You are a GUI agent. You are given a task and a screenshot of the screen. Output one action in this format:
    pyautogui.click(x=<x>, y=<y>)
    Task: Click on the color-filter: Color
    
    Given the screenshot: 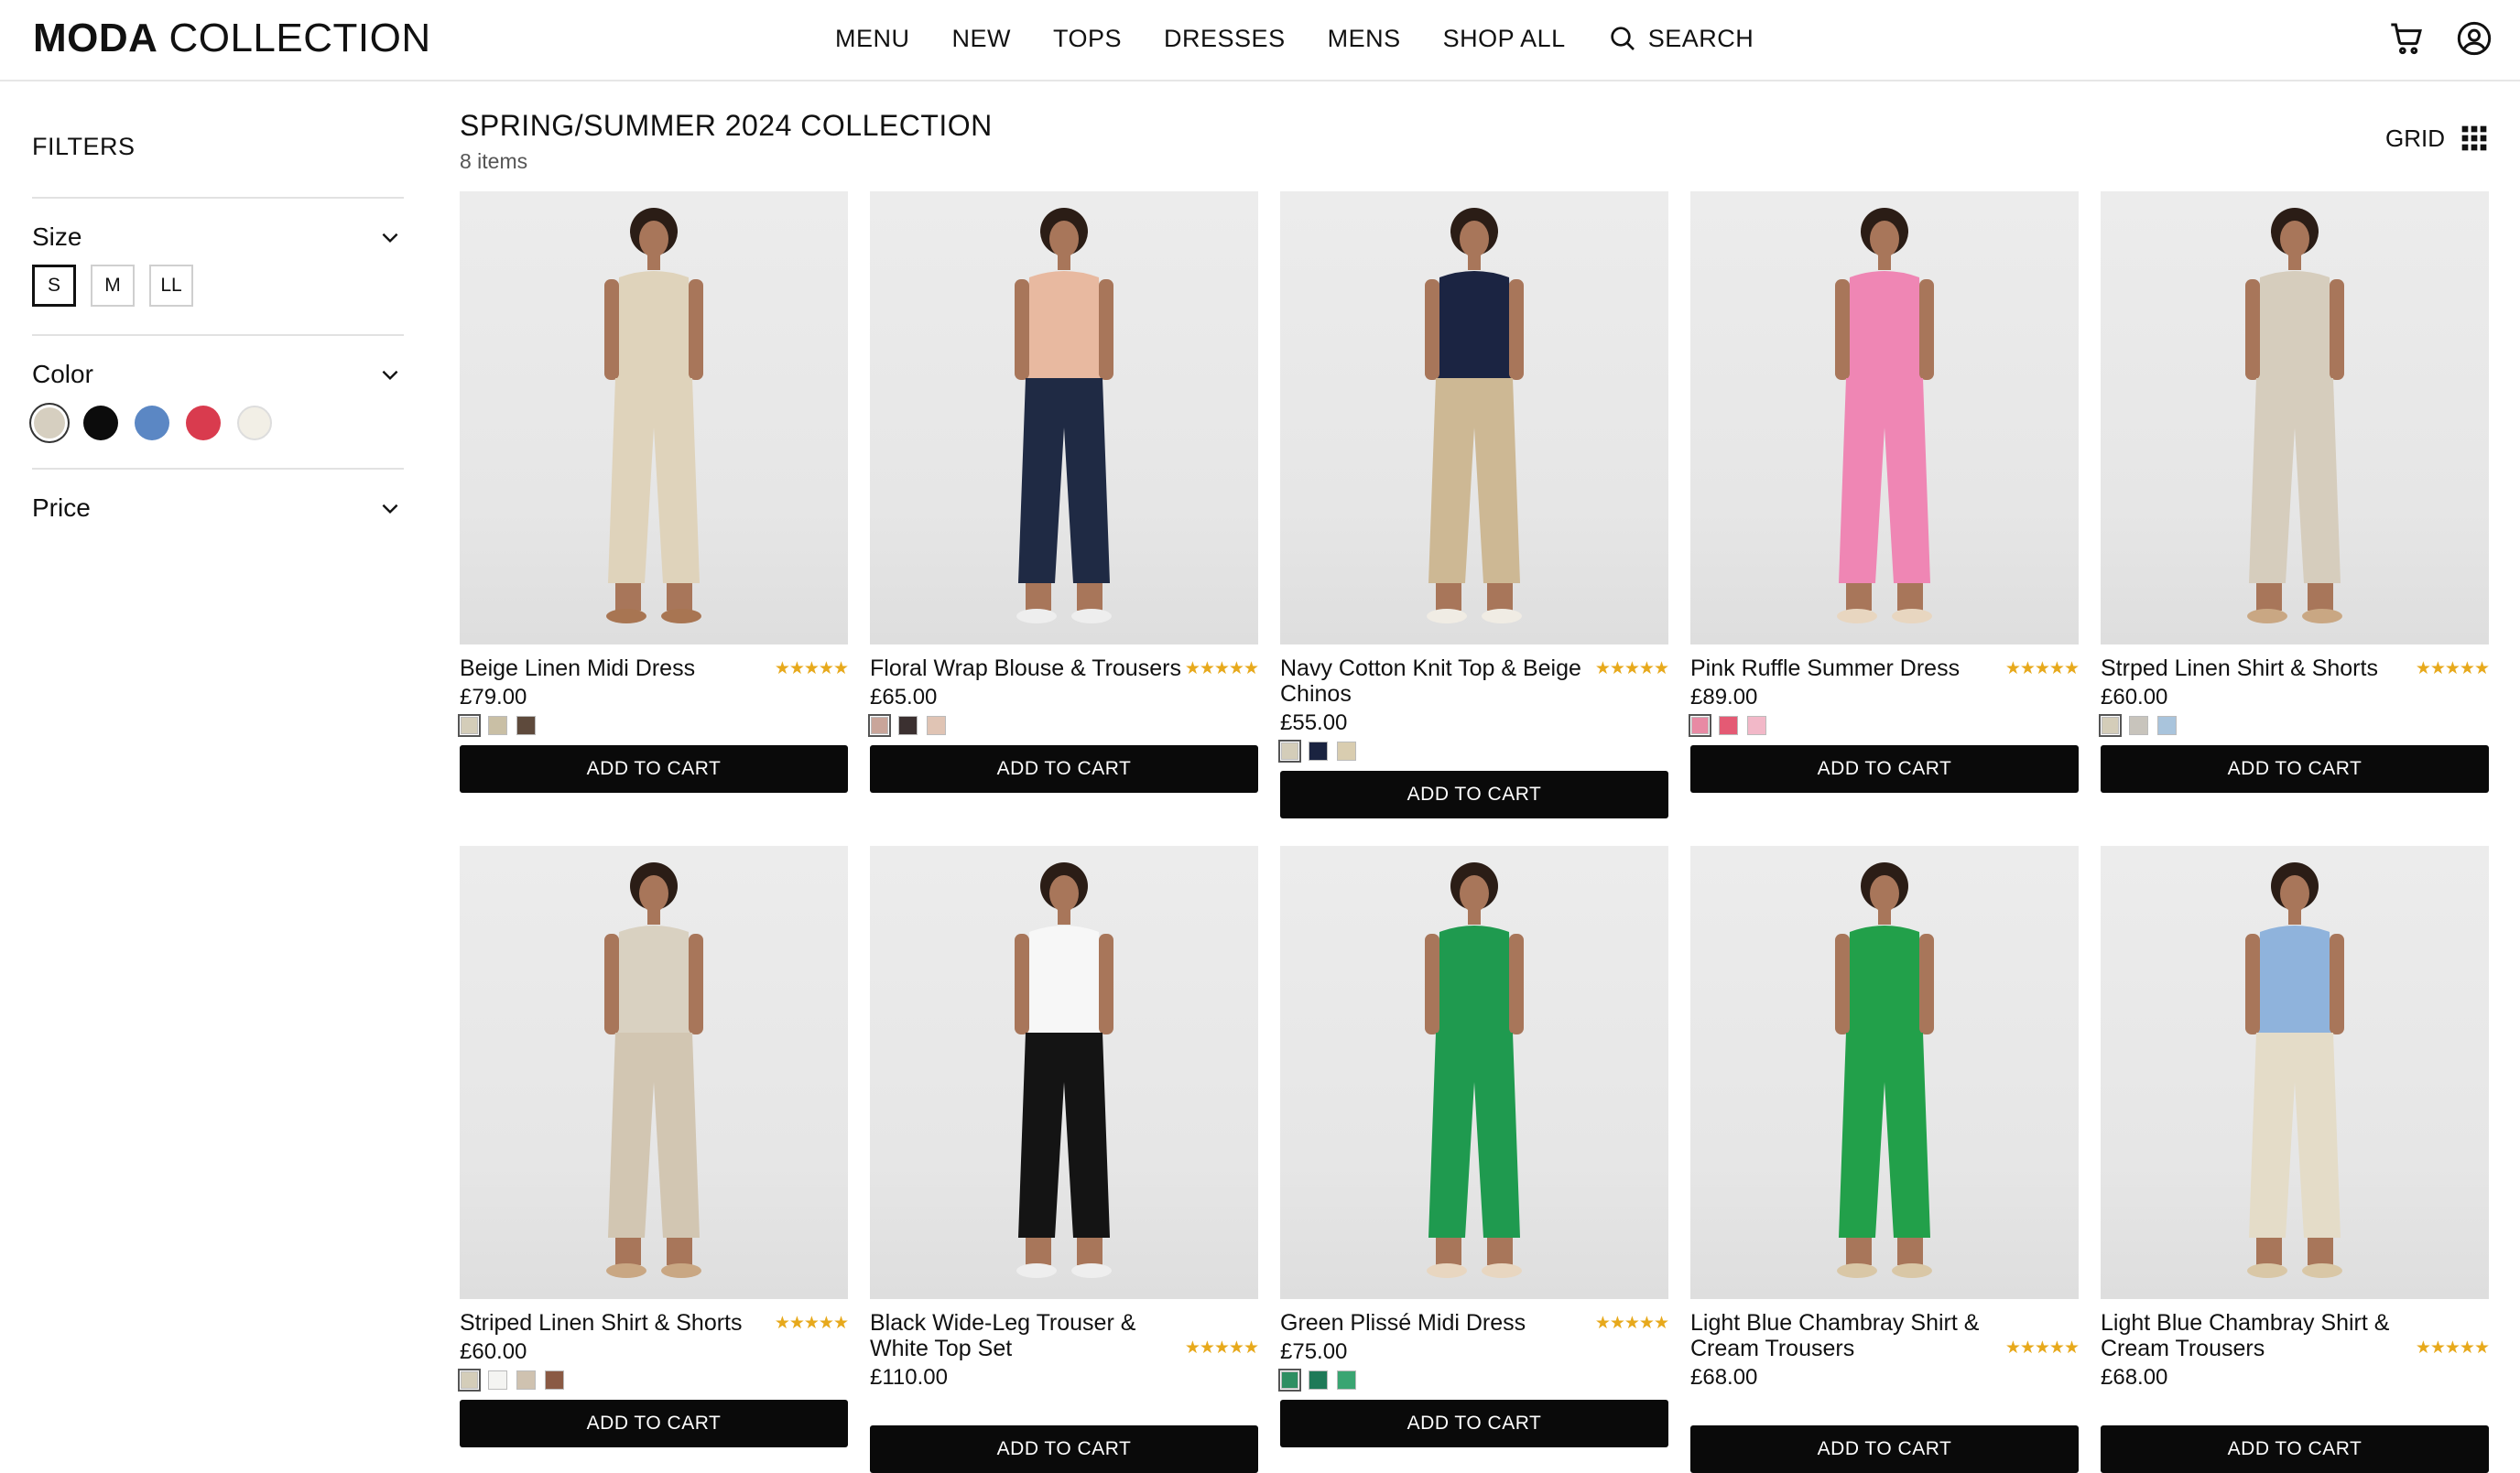 What is the action you would take?
    pyautogui.click(x=218, y=401)
    